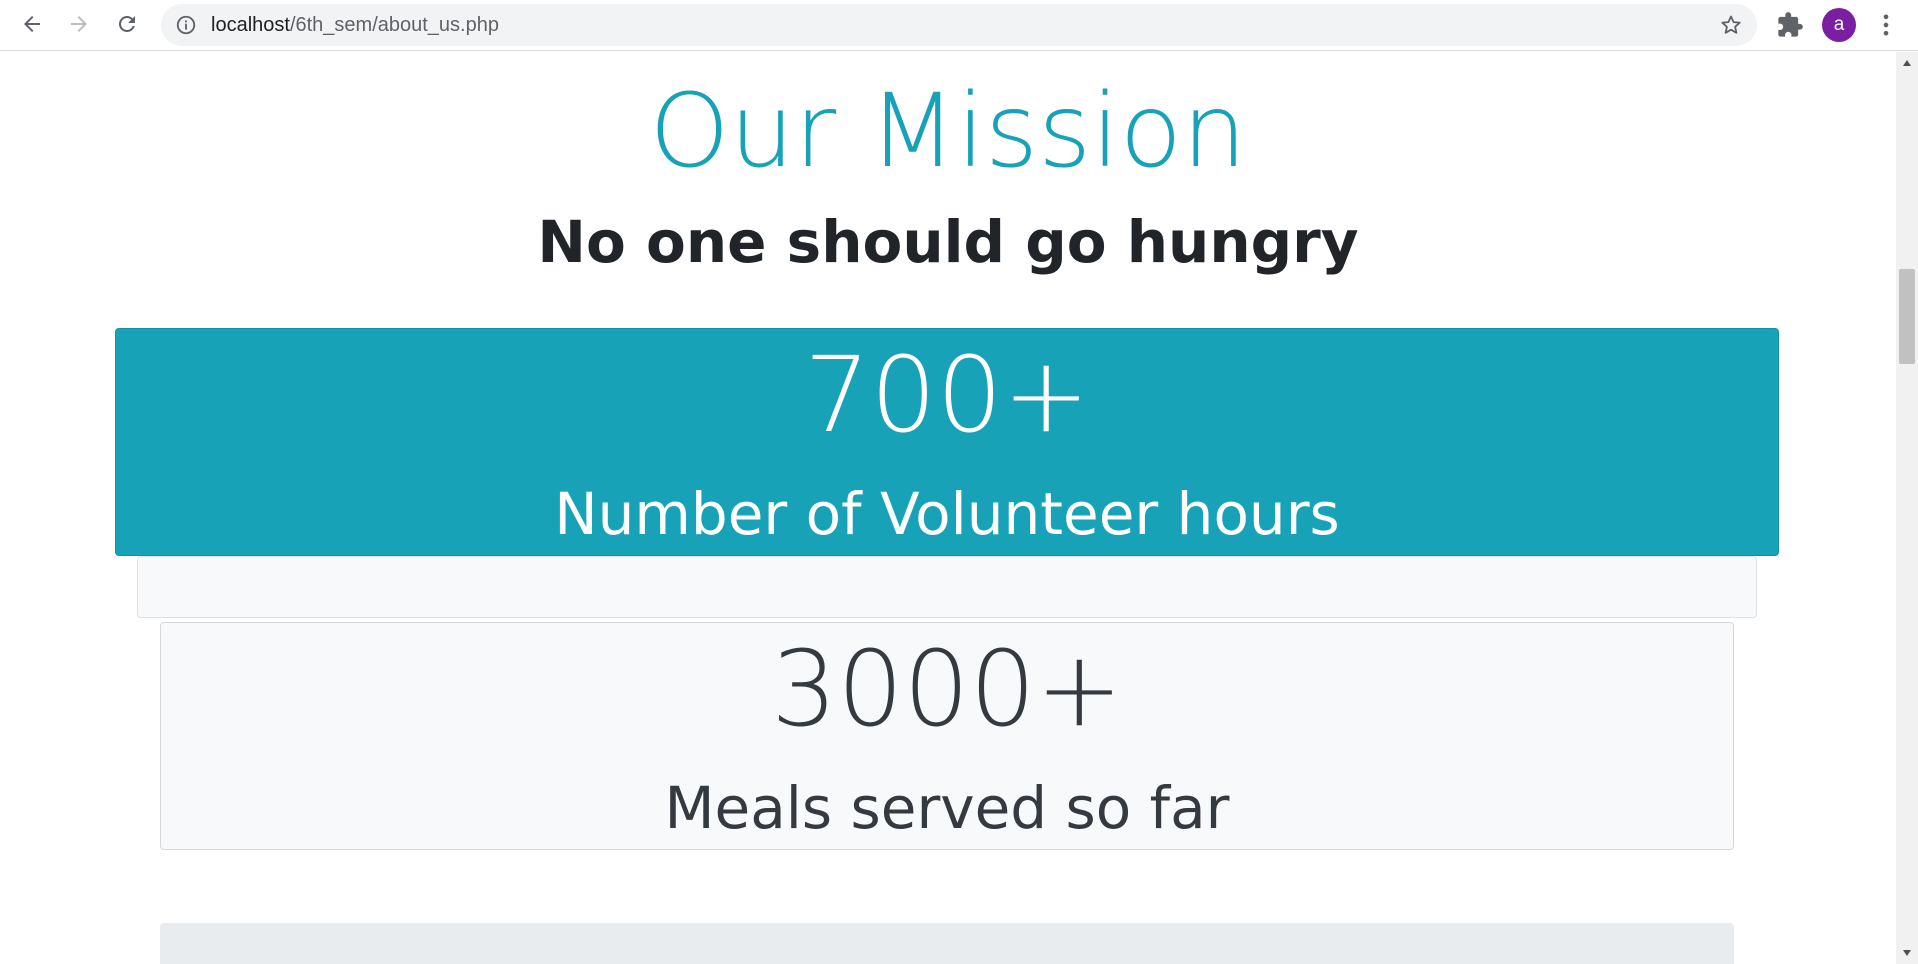  I want to click on reload-button, so click(127, 24).